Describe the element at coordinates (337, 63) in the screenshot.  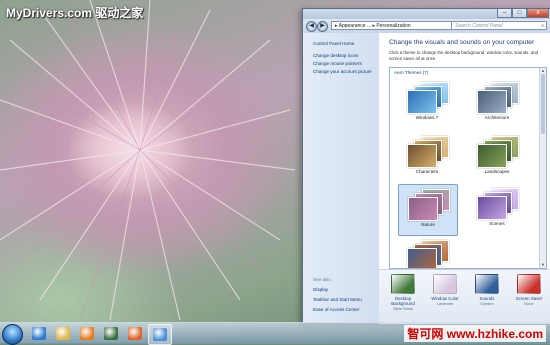
I see `change-mouse-pointers-link: Change mouse pointers` at that location.